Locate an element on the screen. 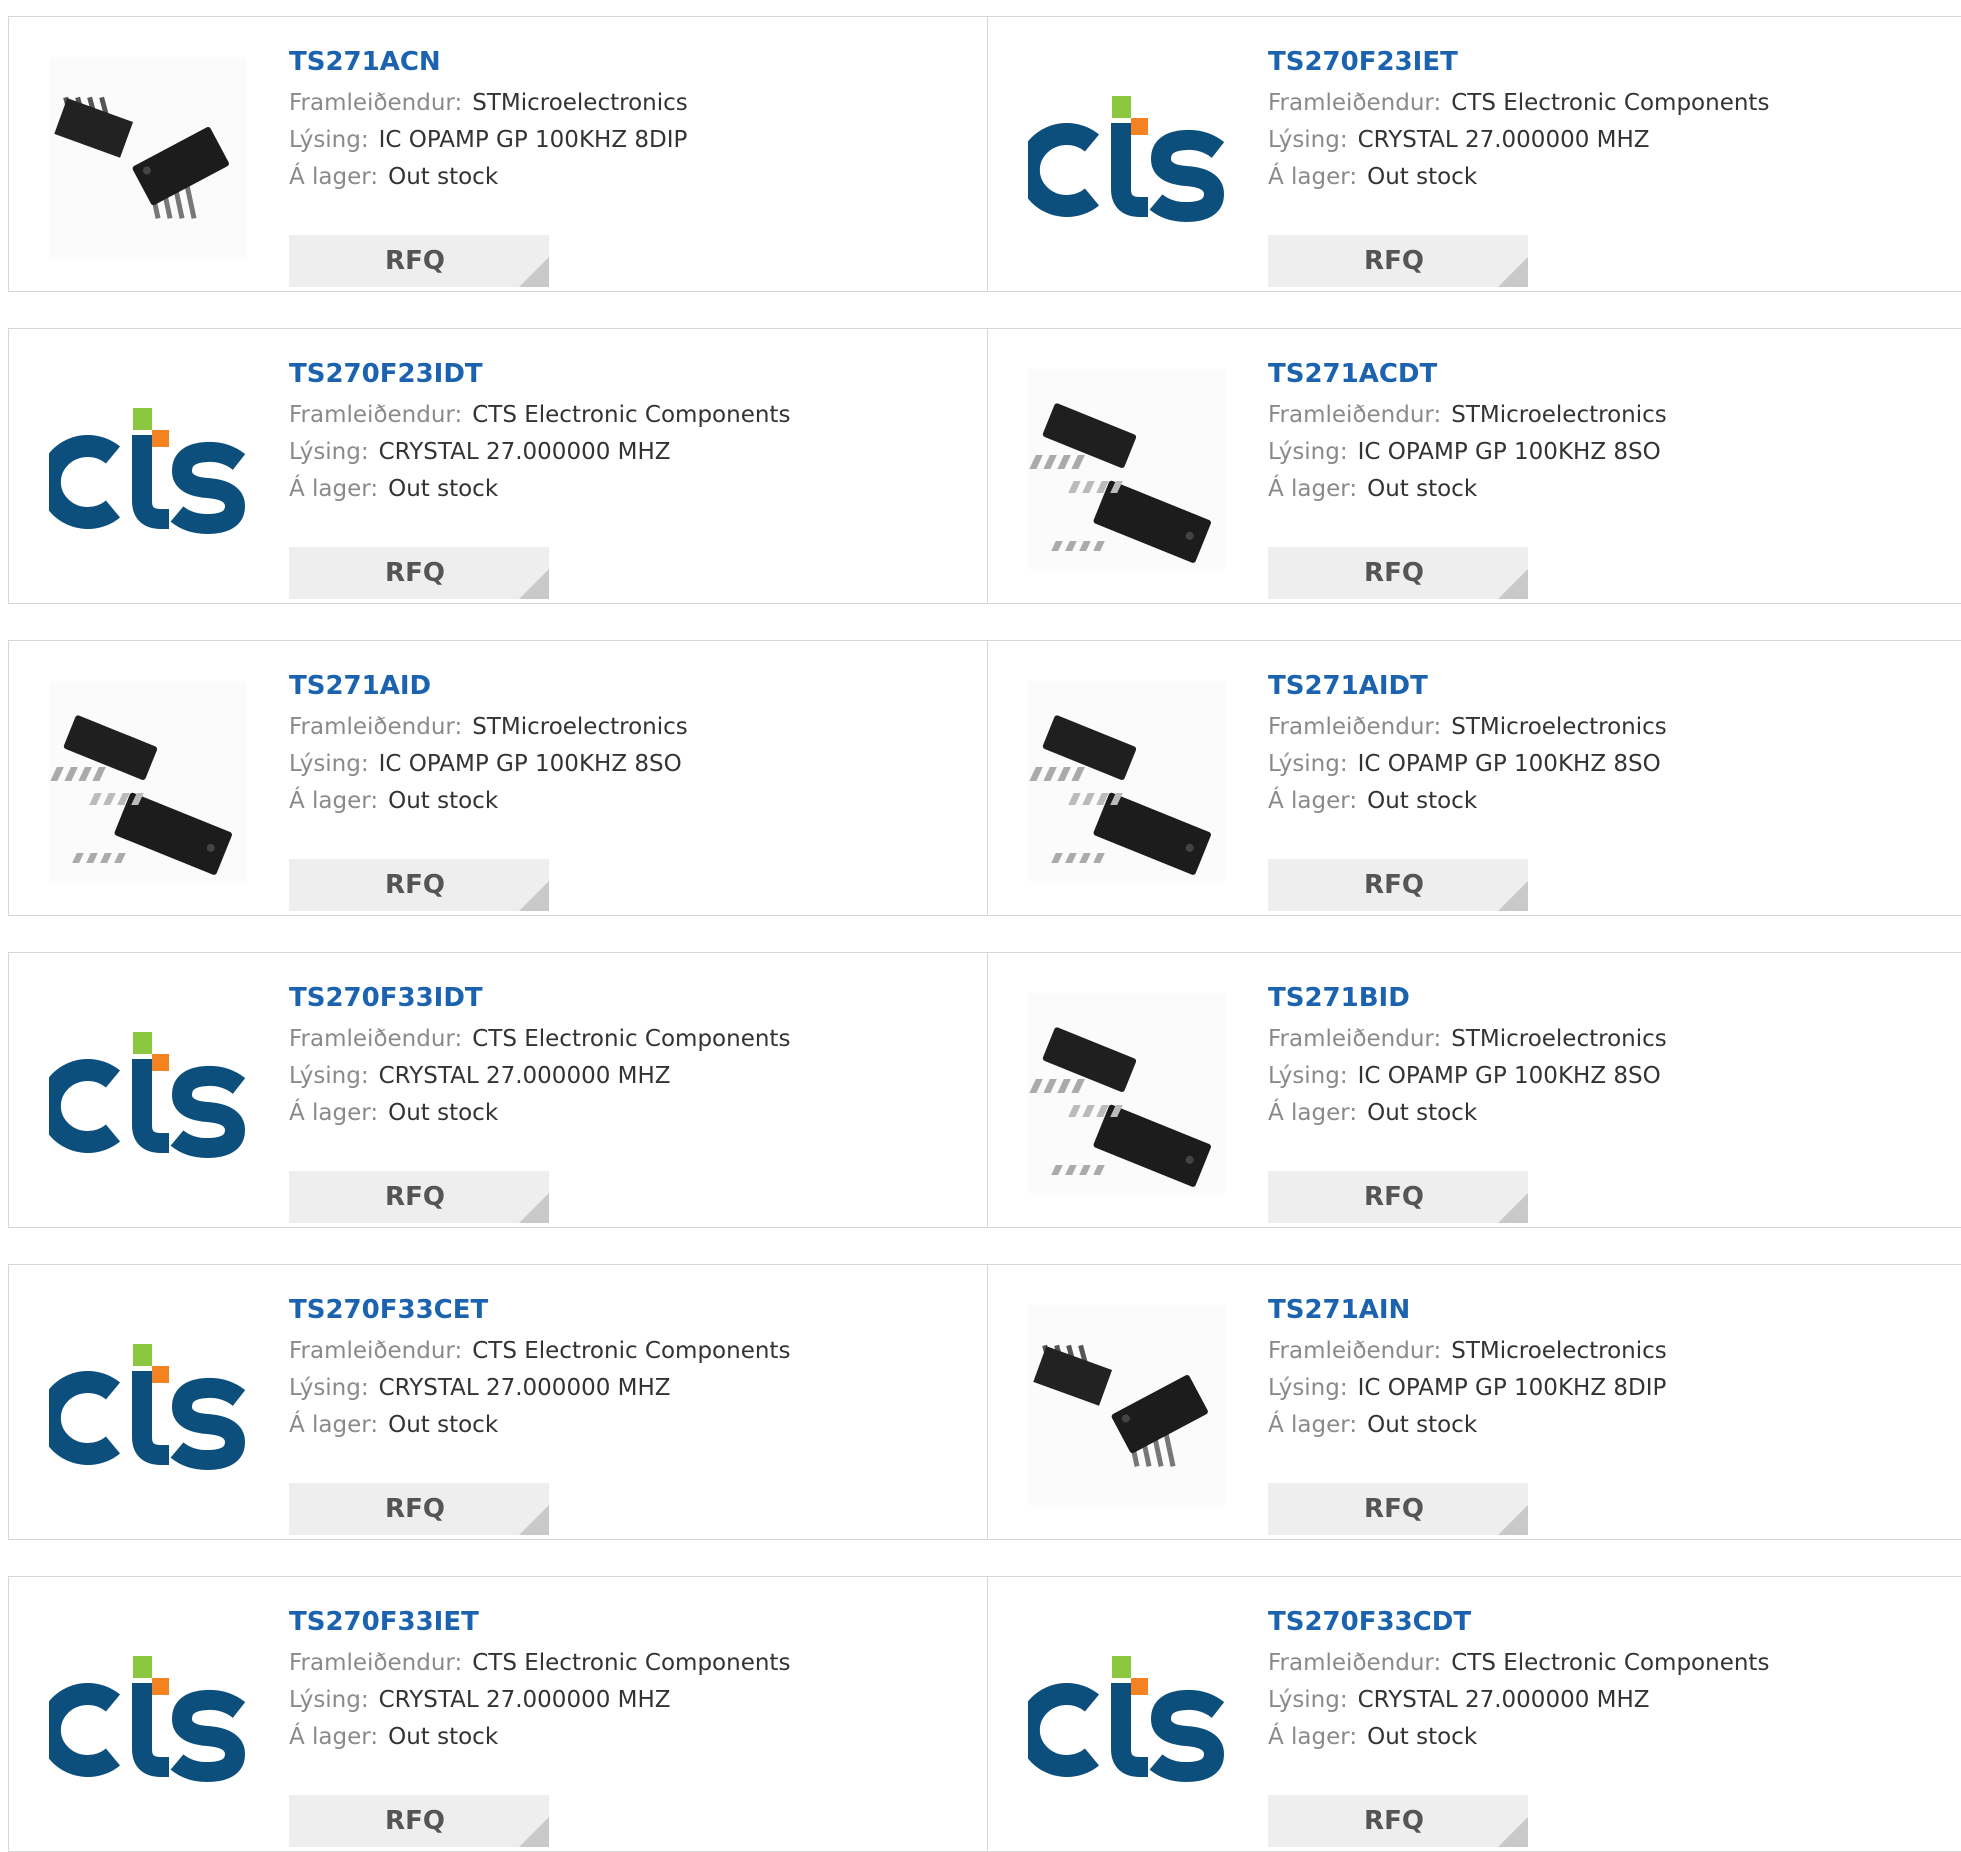 Image resolution: width=1961 pixels, height=1852 pixels. part-number-link: TS270F33IDT is located at coordinates (633, 1001).